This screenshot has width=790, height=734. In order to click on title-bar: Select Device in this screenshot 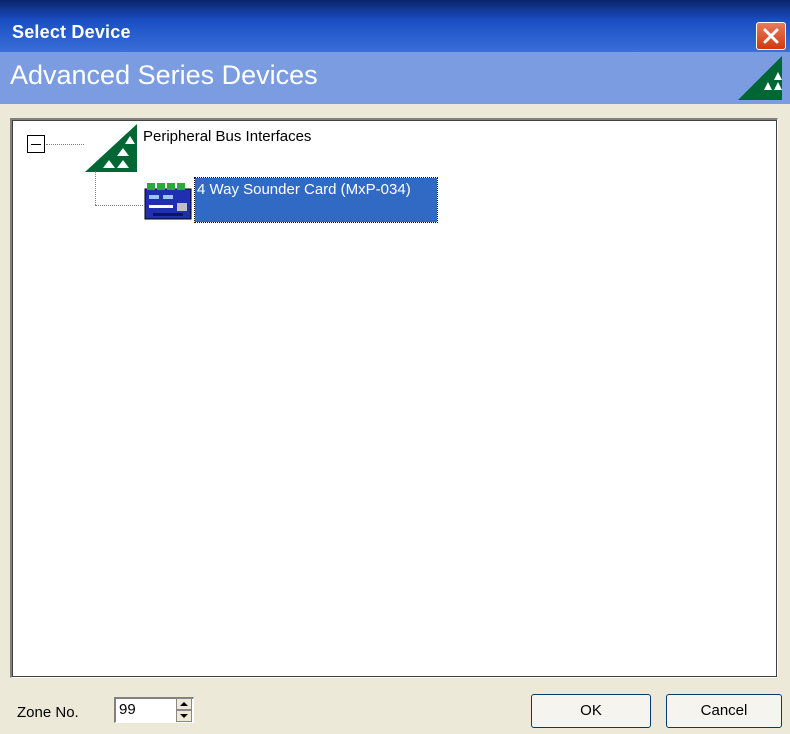, I will do `click(395, 26)`.